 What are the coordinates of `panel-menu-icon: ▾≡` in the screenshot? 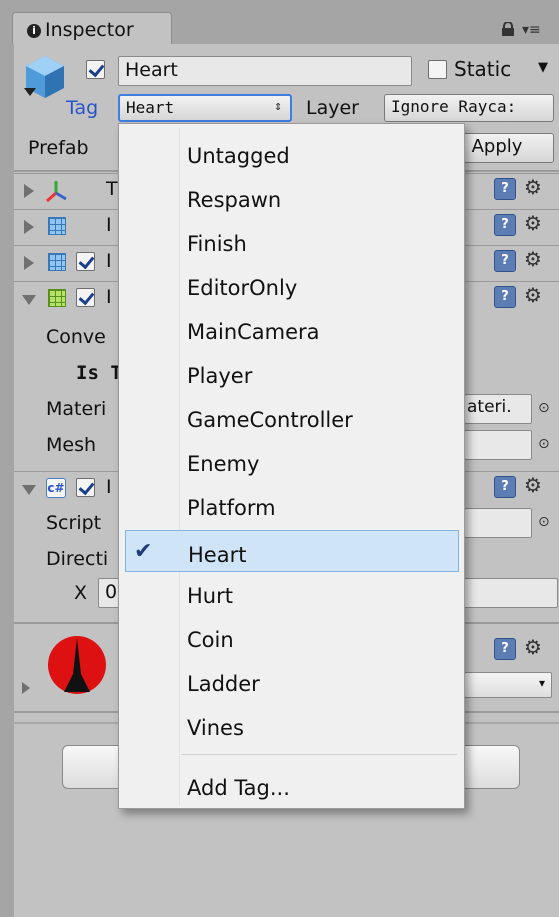 It's located at (531, 30).